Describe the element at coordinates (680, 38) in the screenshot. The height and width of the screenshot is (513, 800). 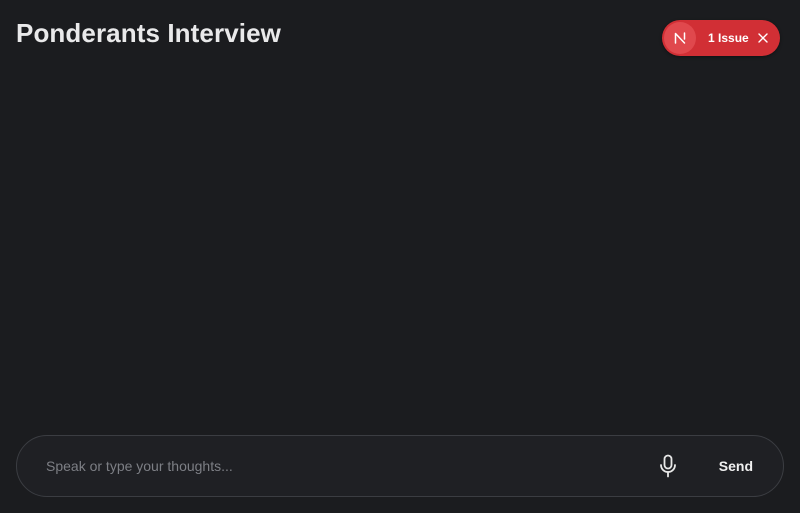
I see `nextjs-logo-icon` at that location.